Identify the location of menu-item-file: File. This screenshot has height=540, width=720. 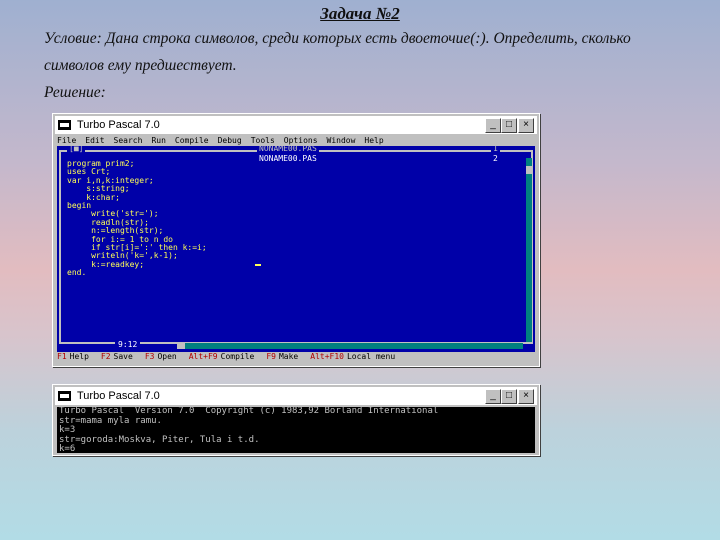
(66, 140).